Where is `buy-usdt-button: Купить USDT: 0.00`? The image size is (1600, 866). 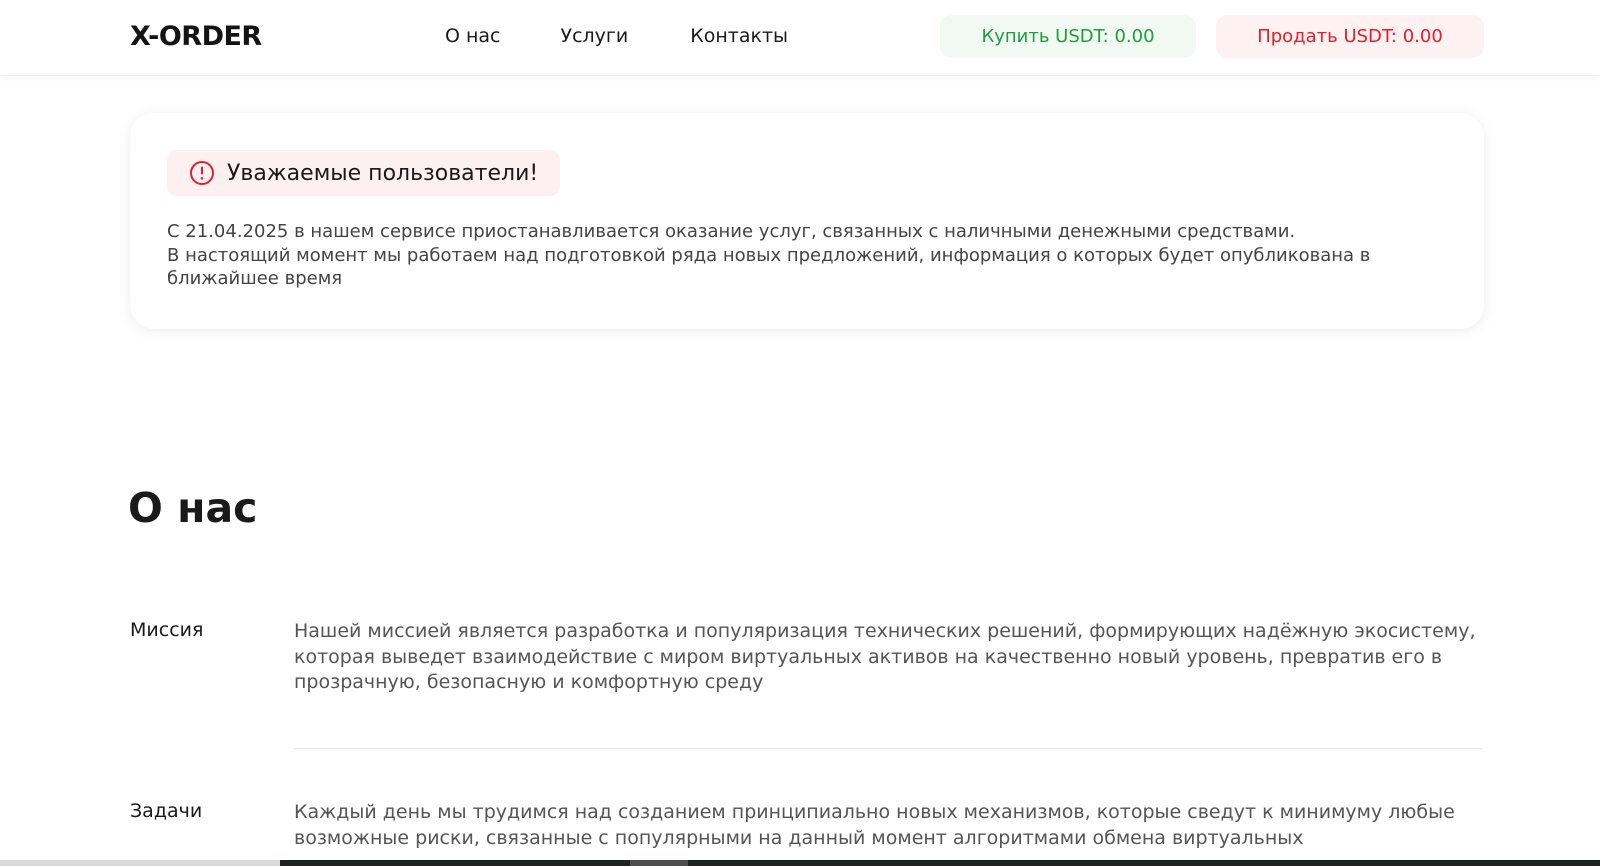
buy-usdt-button: Купить USDT: 0.00 is located at coordinates (1068, 36).